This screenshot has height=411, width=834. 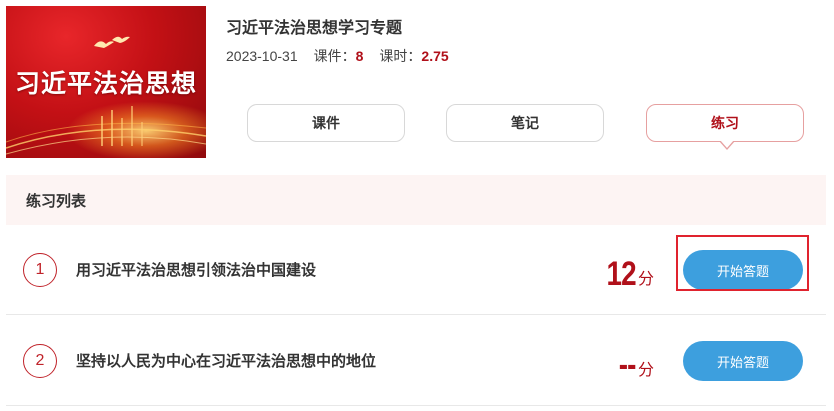 I want to click on course-title: 习近平法治思想学习专题, so click(x=314, y=28).